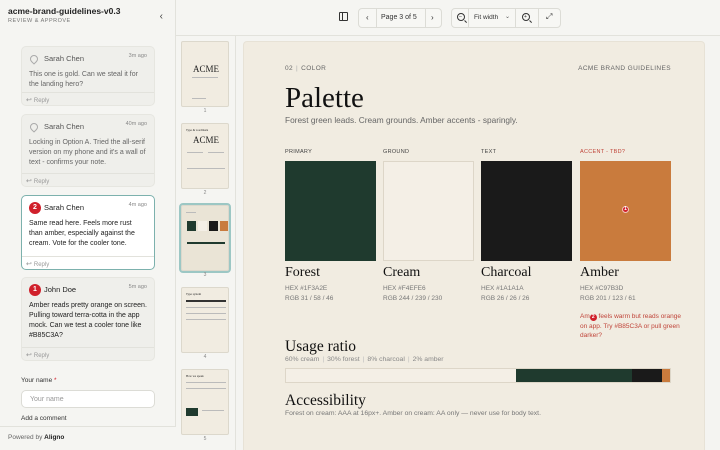 This screenshot has width=720, height=450. Describe the element at coordinates (205, 193) in the screenshot. I see `thumbnail-number: 2` at that location.